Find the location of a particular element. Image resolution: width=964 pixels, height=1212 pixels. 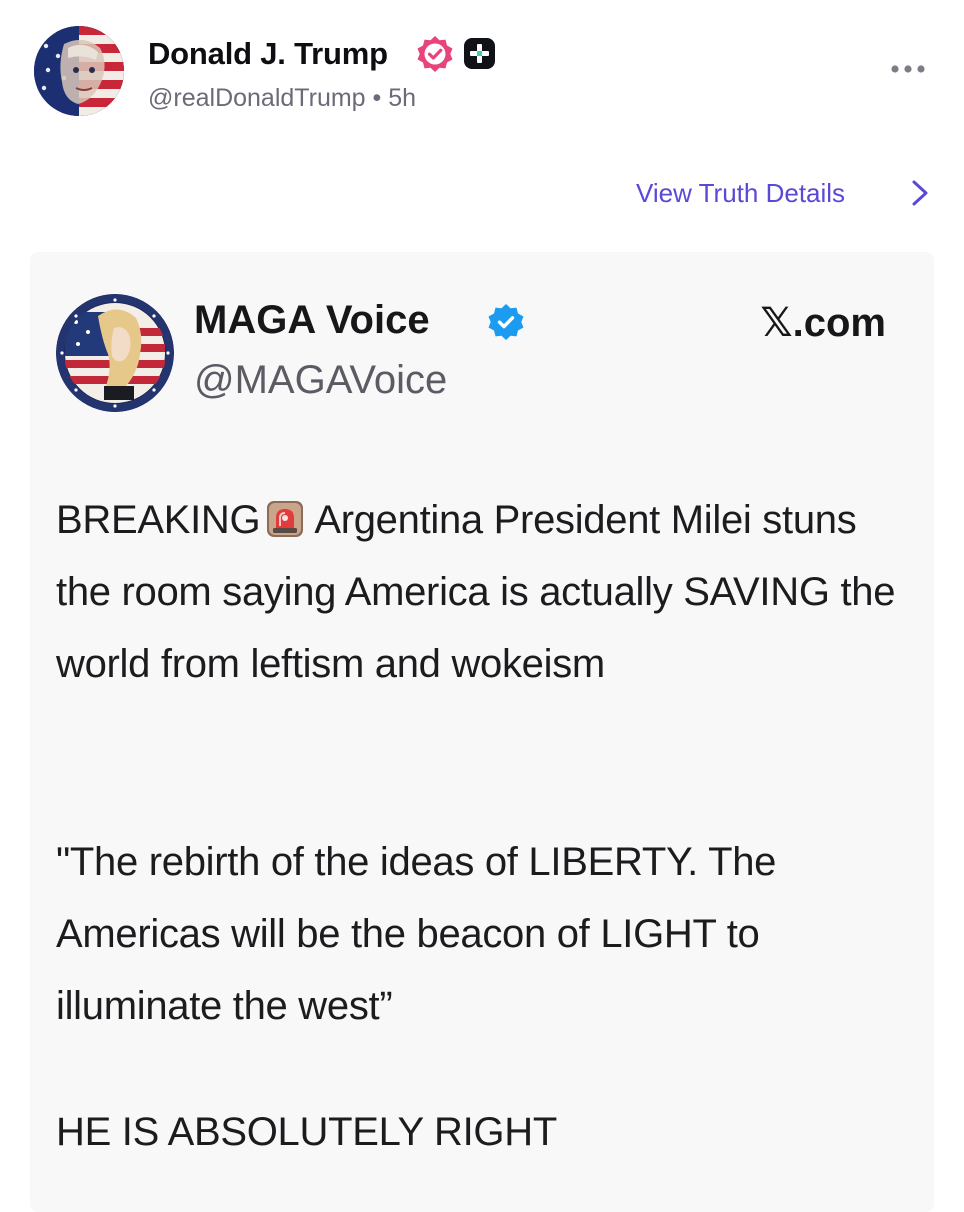

embed-author-handle: @MAGAVoice is located at coordinates (321, 380).